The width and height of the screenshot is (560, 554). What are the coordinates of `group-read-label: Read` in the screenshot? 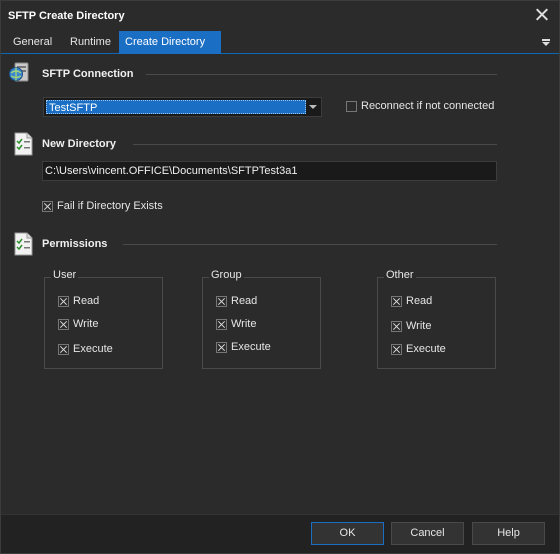 It's located at (244, 301).